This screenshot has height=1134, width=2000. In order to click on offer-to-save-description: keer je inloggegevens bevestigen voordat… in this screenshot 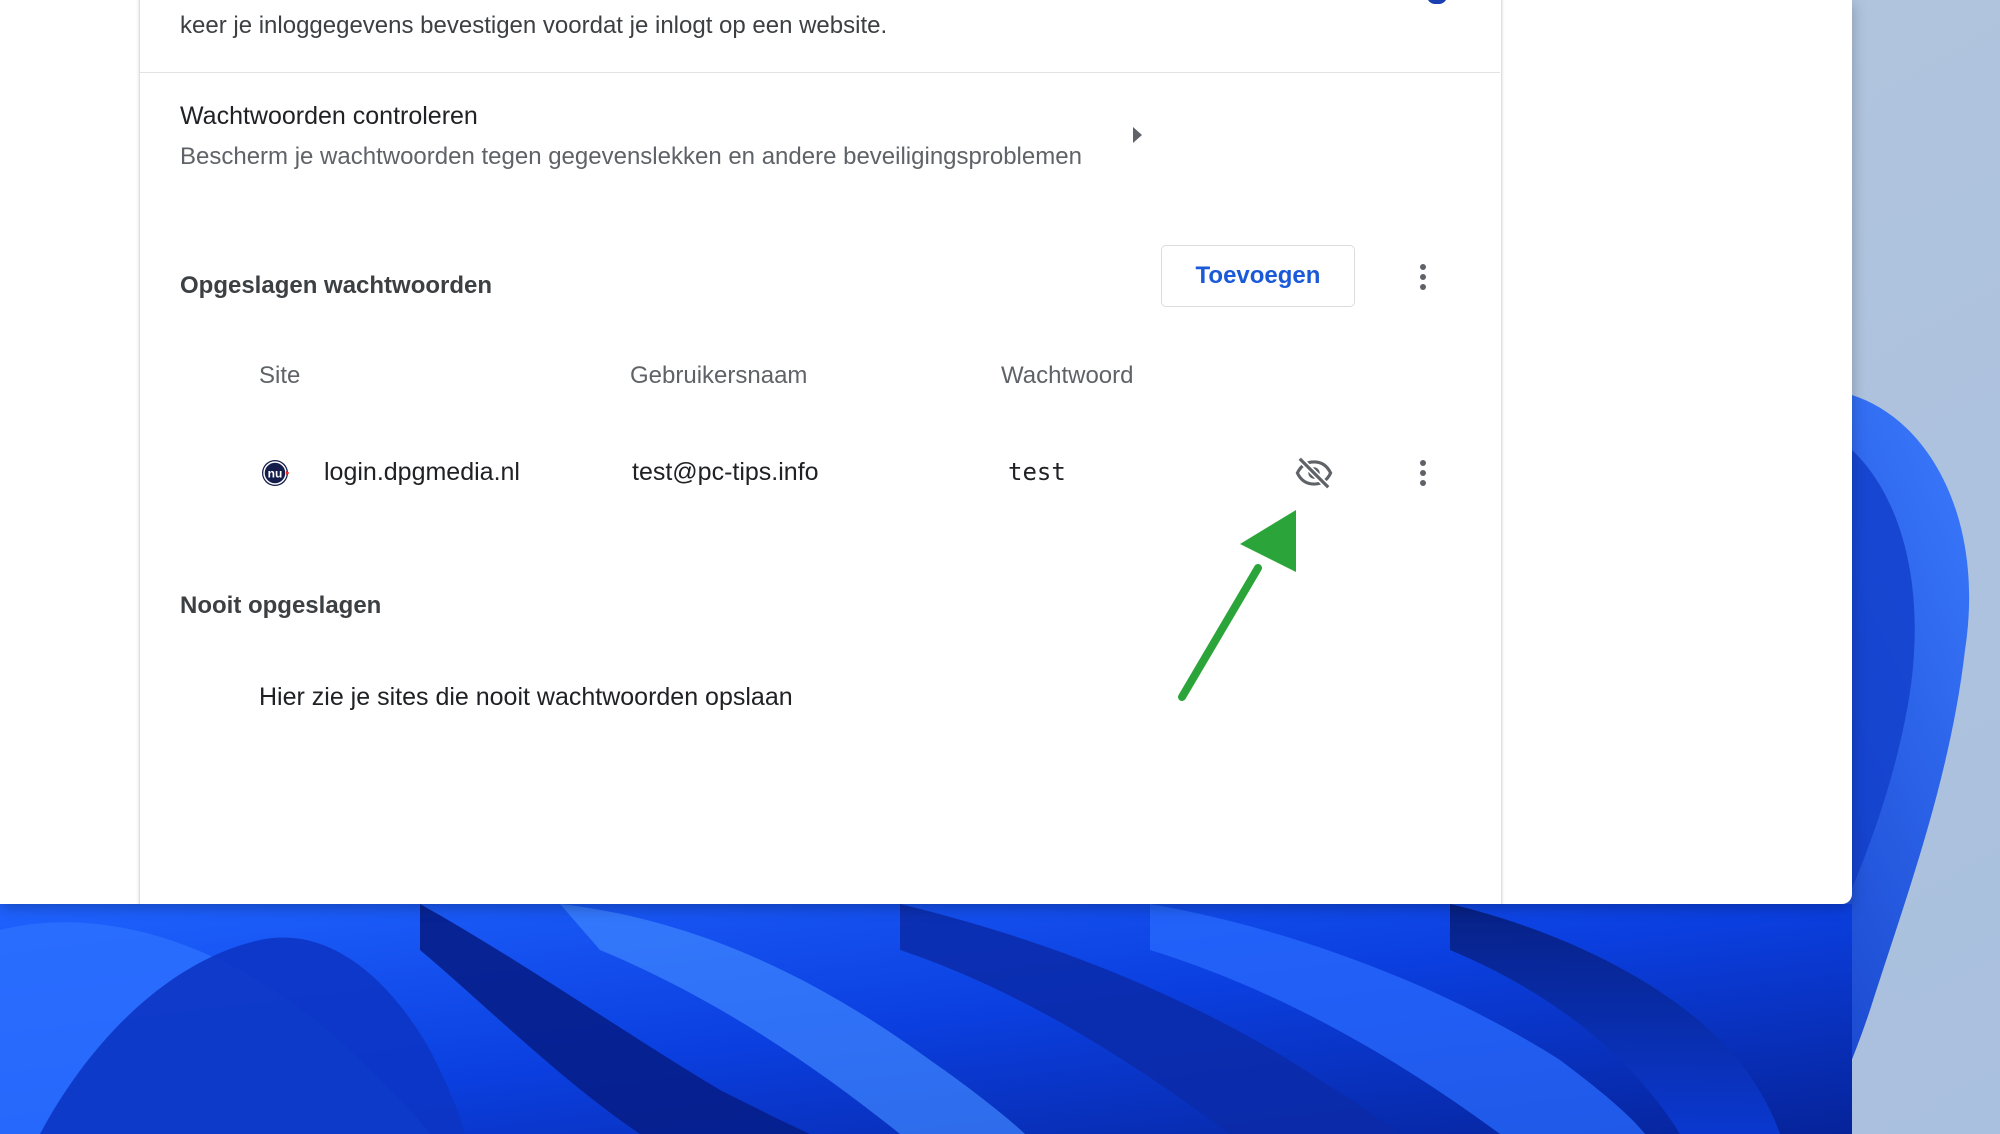, I will do `click(534, 25)`.